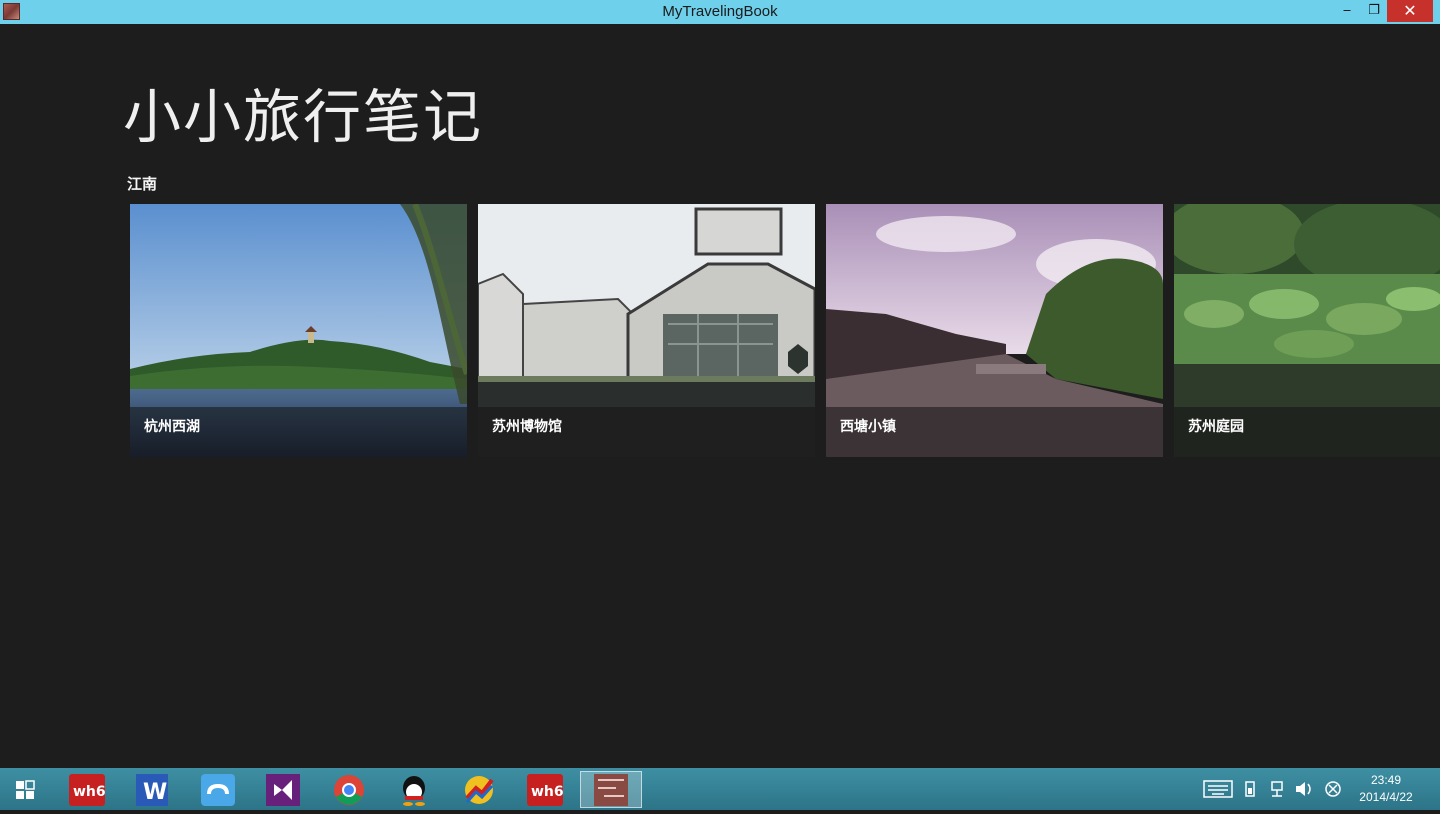 This screenshot has width=1440, height=814. Describe the element at coordinates (1333, 789) in the screenshot. I see `action-center-icon` at that location.